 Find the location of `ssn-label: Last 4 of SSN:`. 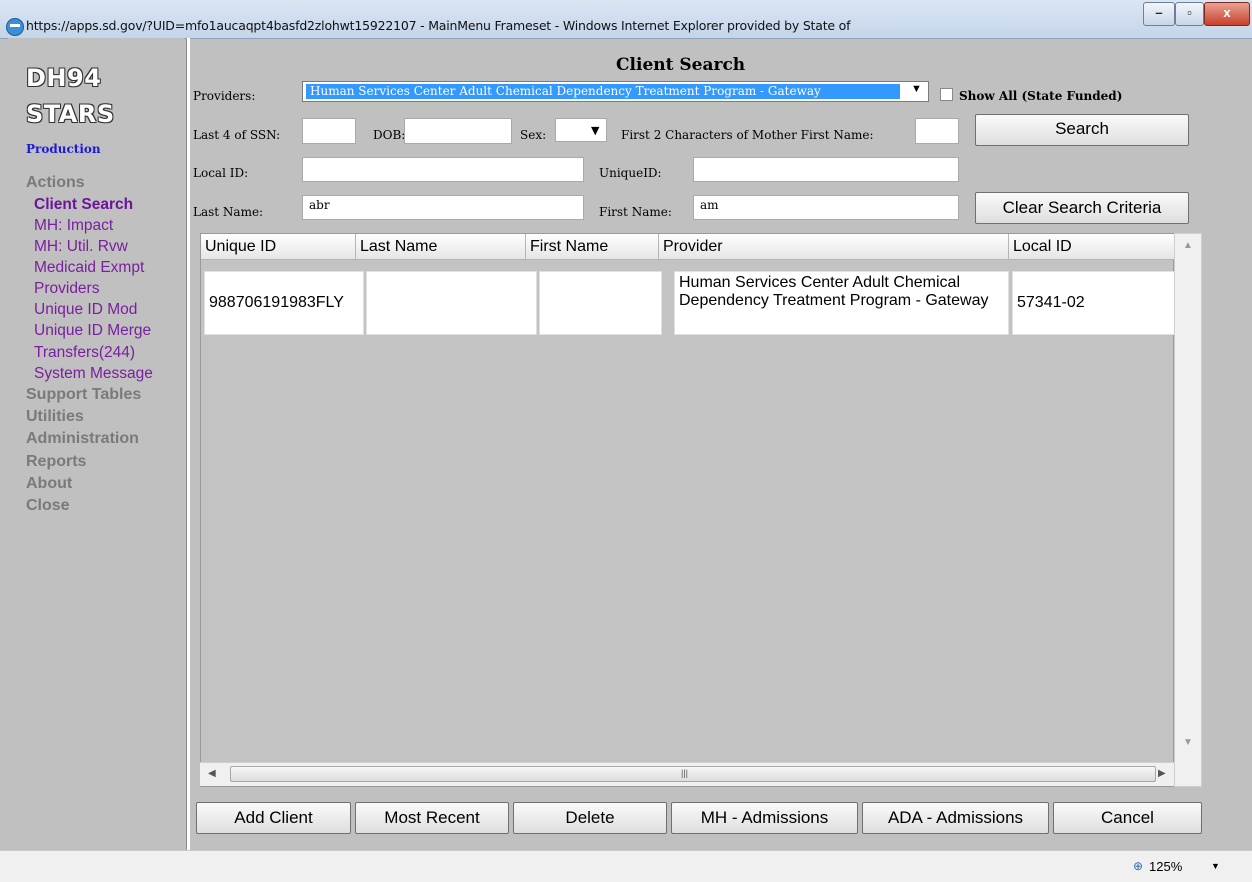

ssn-label: Last 4 of SSN: is located at coordinates (237, 135).